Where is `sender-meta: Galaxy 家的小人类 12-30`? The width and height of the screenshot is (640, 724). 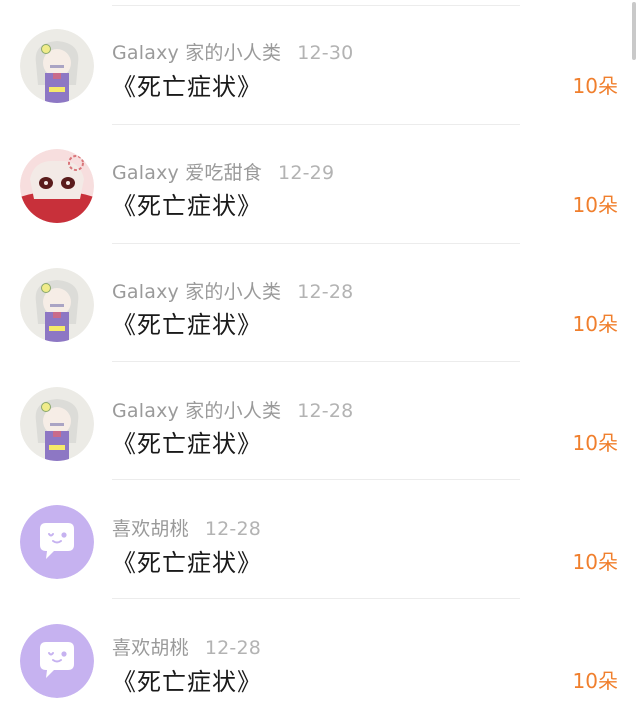
sender-meta: Galaxy 家的小人类 12-30 is located at coordinates (232, 51).